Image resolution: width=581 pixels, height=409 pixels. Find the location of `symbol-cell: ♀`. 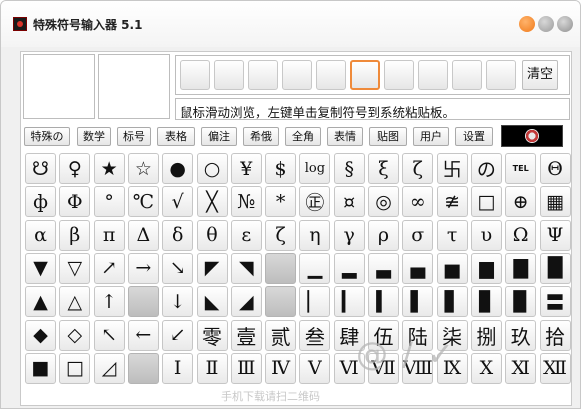

symbol-cell: ♀ is located at coordinates (75, 168).